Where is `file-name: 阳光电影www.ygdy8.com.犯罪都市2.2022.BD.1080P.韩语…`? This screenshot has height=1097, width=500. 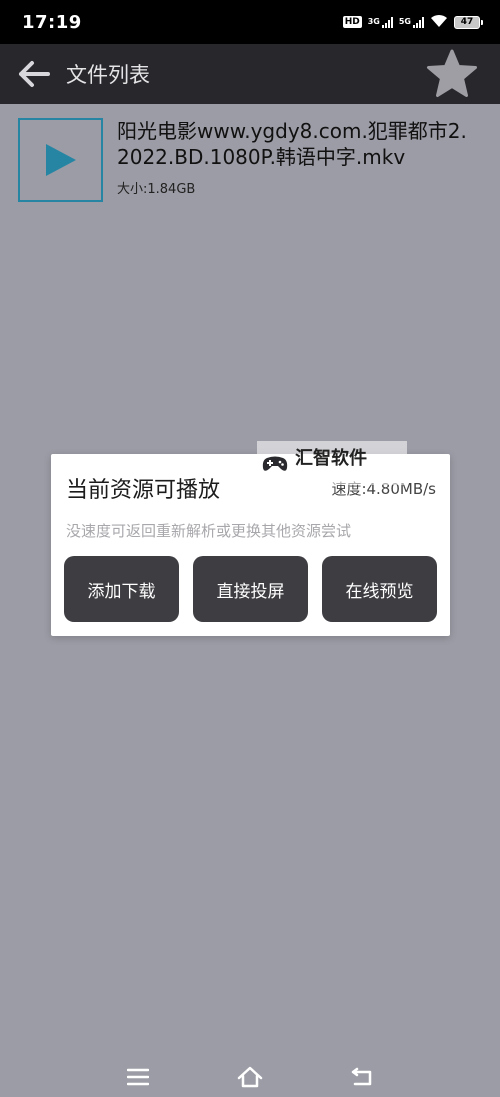 file-name: 阳光电影www.ygdy8.com.犯罪都市2.2022.BD.1080P.韩语… is located at coordinates (292, 144).